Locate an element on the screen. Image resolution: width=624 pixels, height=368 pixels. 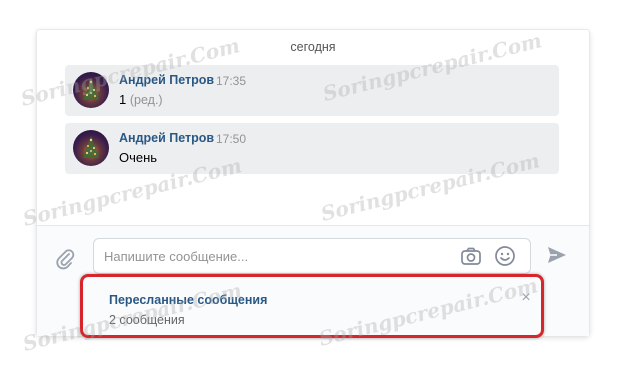
edited-label: (ред.) is located at coordinates (146, 100).